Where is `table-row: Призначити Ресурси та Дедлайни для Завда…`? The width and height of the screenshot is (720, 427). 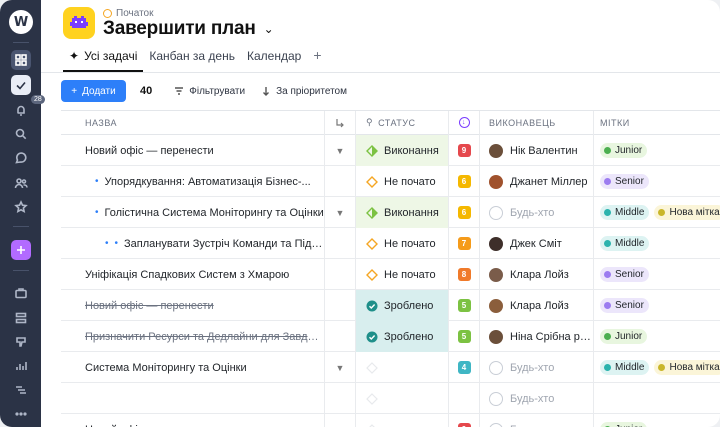
table-row: Призначити Ресурси та Дедлайни для Завда… is located at coordinates (390, 336).